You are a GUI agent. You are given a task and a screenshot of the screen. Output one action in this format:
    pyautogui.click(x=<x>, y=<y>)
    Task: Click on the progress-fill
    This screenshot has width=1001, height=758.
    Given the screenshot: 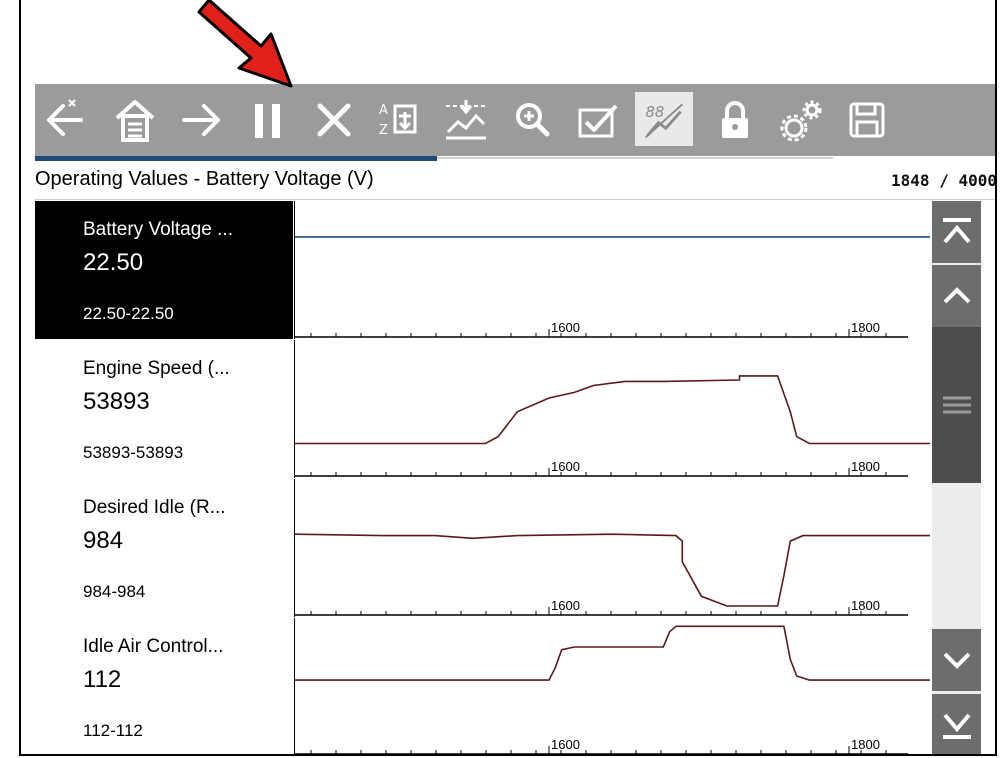 What is the action you would take?
    pyautogui.click(x=236, y=158)
    